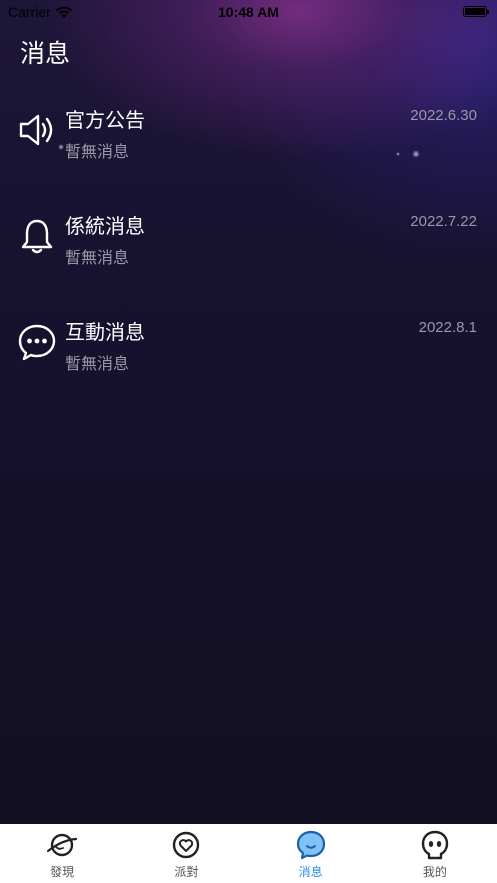 The height and width of the screenshot is (883, 497). Describe the element at coordinates (186, 872) in the screenshot. I see `tab-label: 派對` at that location.